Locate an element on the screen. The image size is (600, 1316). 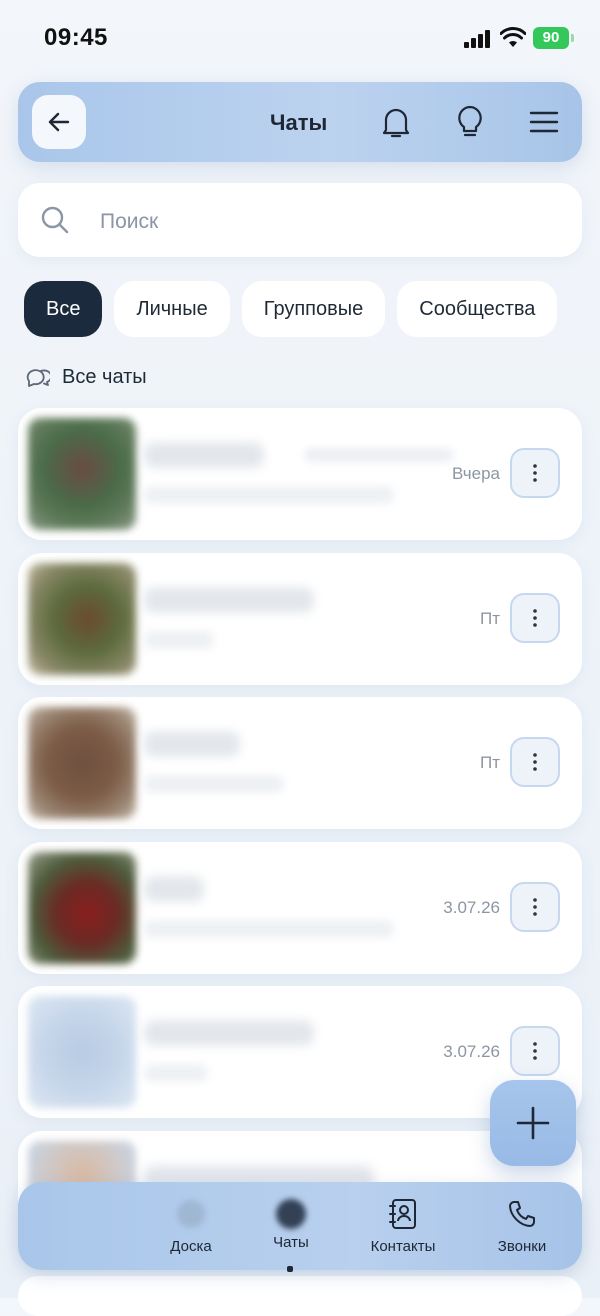
nav-chats-label: Чаты is located at coordinates (291, 1242).